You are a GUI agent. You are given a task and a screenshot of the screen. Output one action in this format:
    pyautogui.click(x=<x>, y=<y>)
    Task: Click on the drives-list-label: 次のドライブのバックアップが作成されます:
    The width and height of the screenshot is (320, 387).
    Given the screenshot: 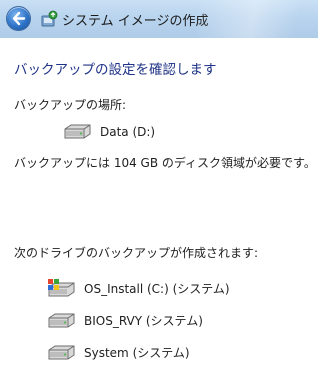 What is the action you would take?
    pyautogui.click(x=136, y=253)
    